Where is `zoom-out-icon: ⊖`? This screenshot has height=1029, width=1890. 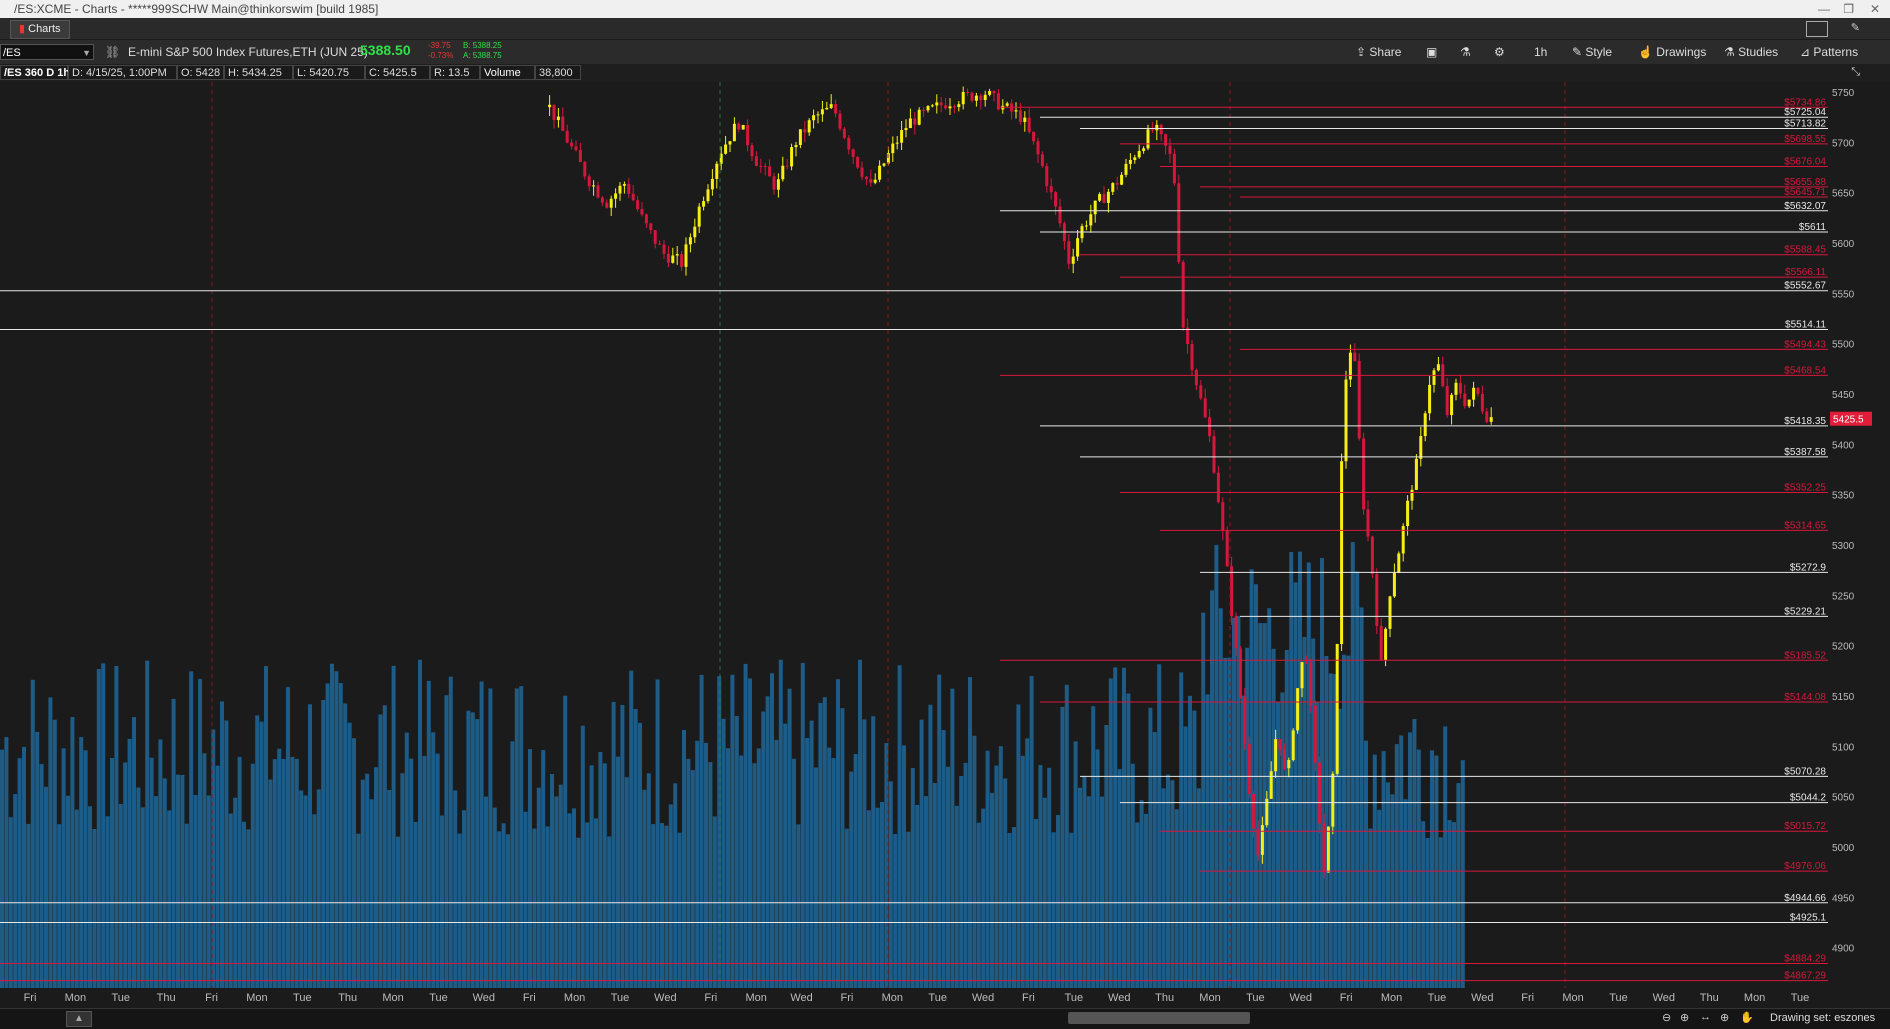
zoom-out-icon: ⊖ is located at coordinates (1666, 1017).